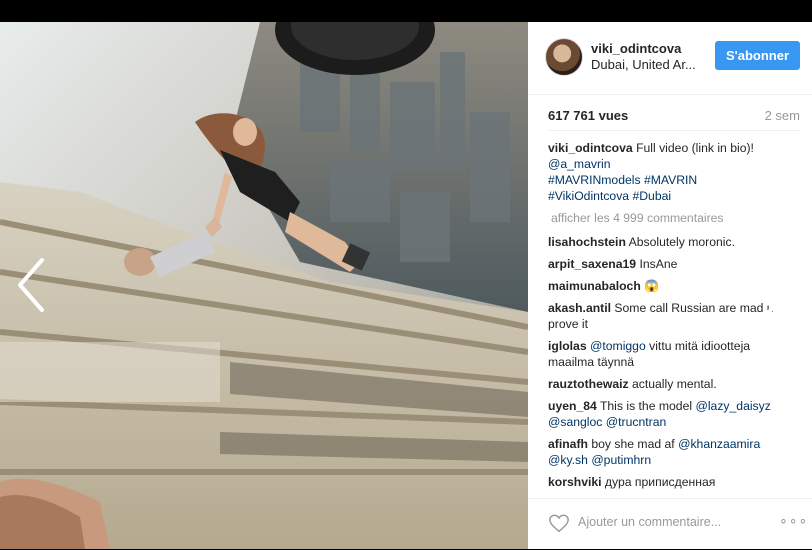 This screenshot has width=812, height=550. Describe the element at coordinates (575, 482) in the screenshot. I see `comment-username: korshviki` at that location.